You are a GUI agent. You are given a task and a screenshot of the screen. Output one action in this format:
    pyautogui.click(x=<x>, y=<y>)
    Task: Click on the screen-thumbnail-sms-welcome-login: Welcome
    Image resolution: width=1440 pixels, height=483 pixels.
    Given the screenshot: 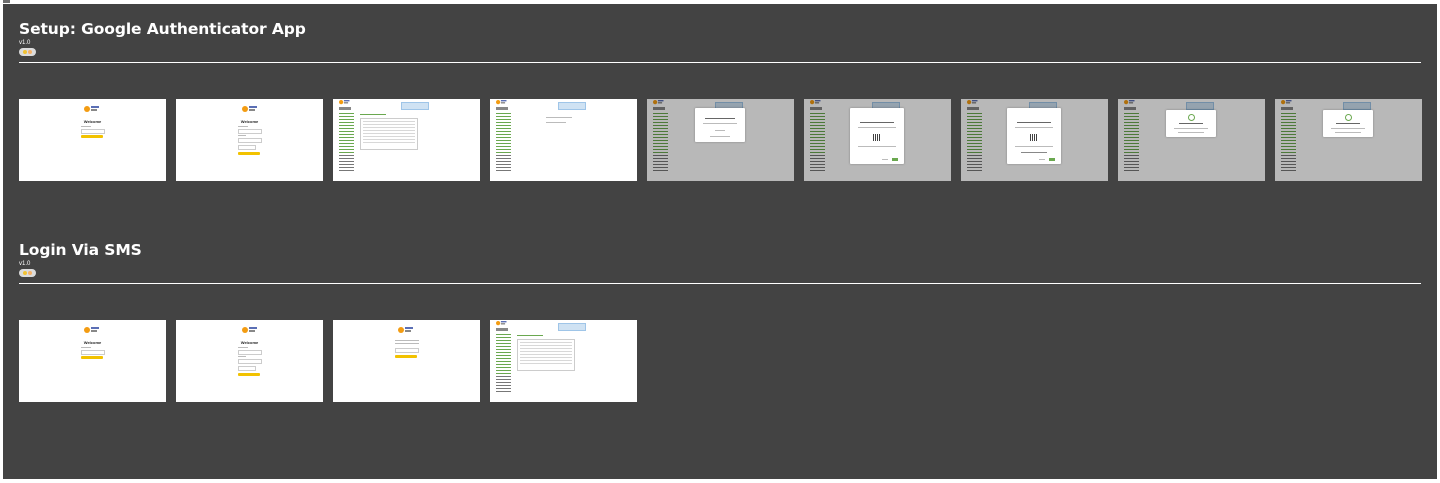 What is the action you would take?
    pyautogui.click(x=92, y=361)
    